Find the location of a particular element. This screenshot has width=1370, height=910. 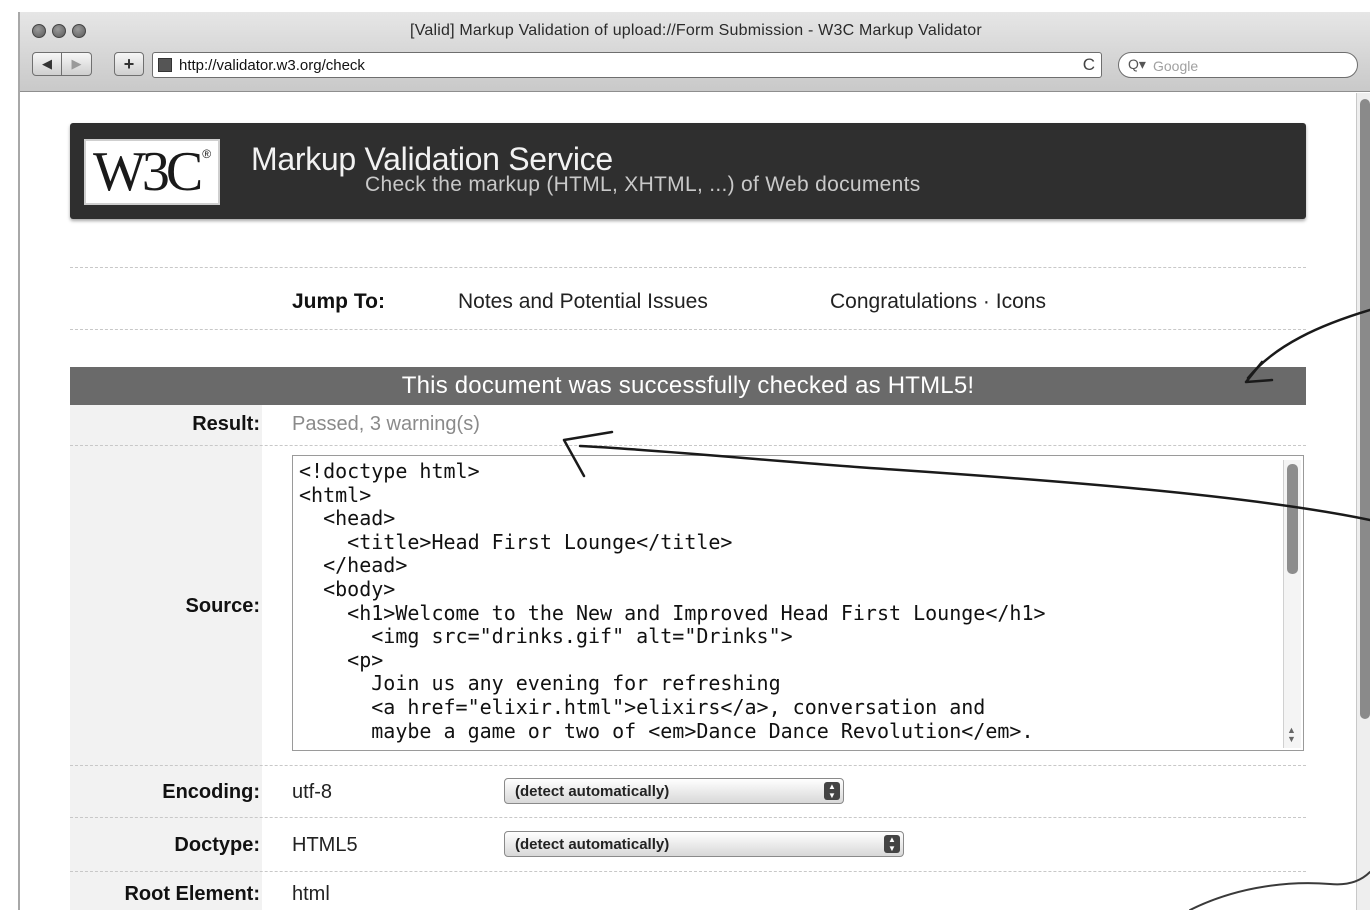

navigation-buttons: ◀ ▶ is located at coordinates (62, 64).